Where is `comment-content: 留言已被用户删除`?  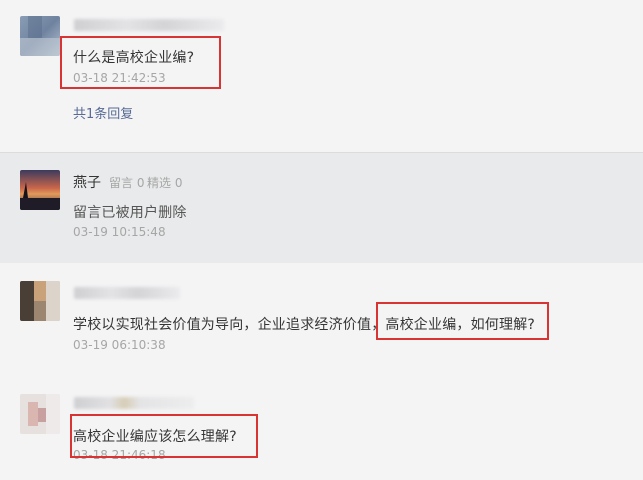 comment-content: 留言已被用户删除 is located at coordinates (130, 213).